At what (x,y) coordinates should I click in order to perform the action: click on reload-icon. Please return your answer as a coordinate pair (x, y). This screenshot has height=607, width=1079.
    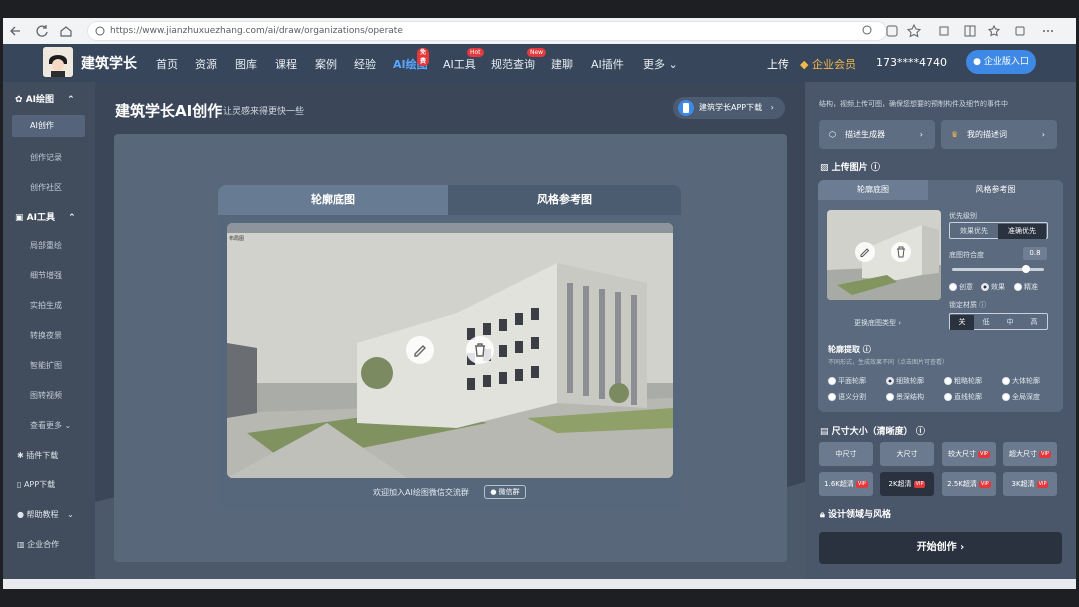
    Looking at the image, I should click on (42, 31).